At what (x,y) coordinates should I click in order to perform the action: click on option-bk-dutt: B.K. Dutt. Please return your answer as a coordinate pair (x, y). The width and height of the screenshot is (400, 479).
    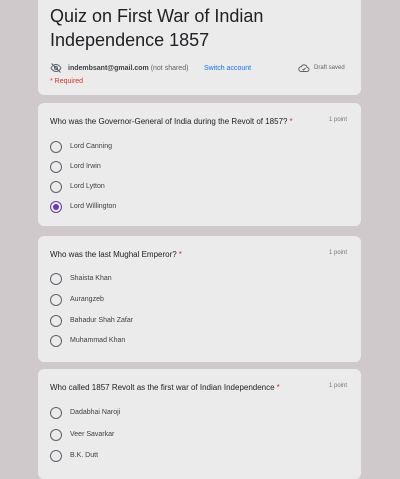
    Looking at the image, I should click on (150, 457).